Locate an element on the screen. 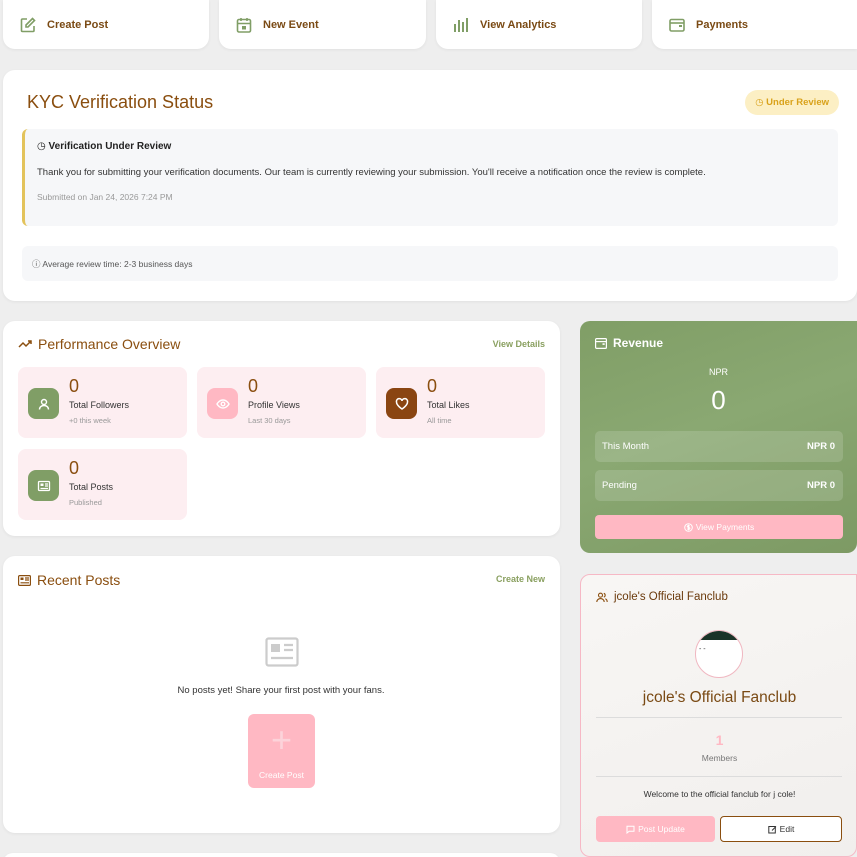 Image resolution: width=857 pixels, height=857 pixels. quick-action-label: New Event is located at coordinates (291, 24).